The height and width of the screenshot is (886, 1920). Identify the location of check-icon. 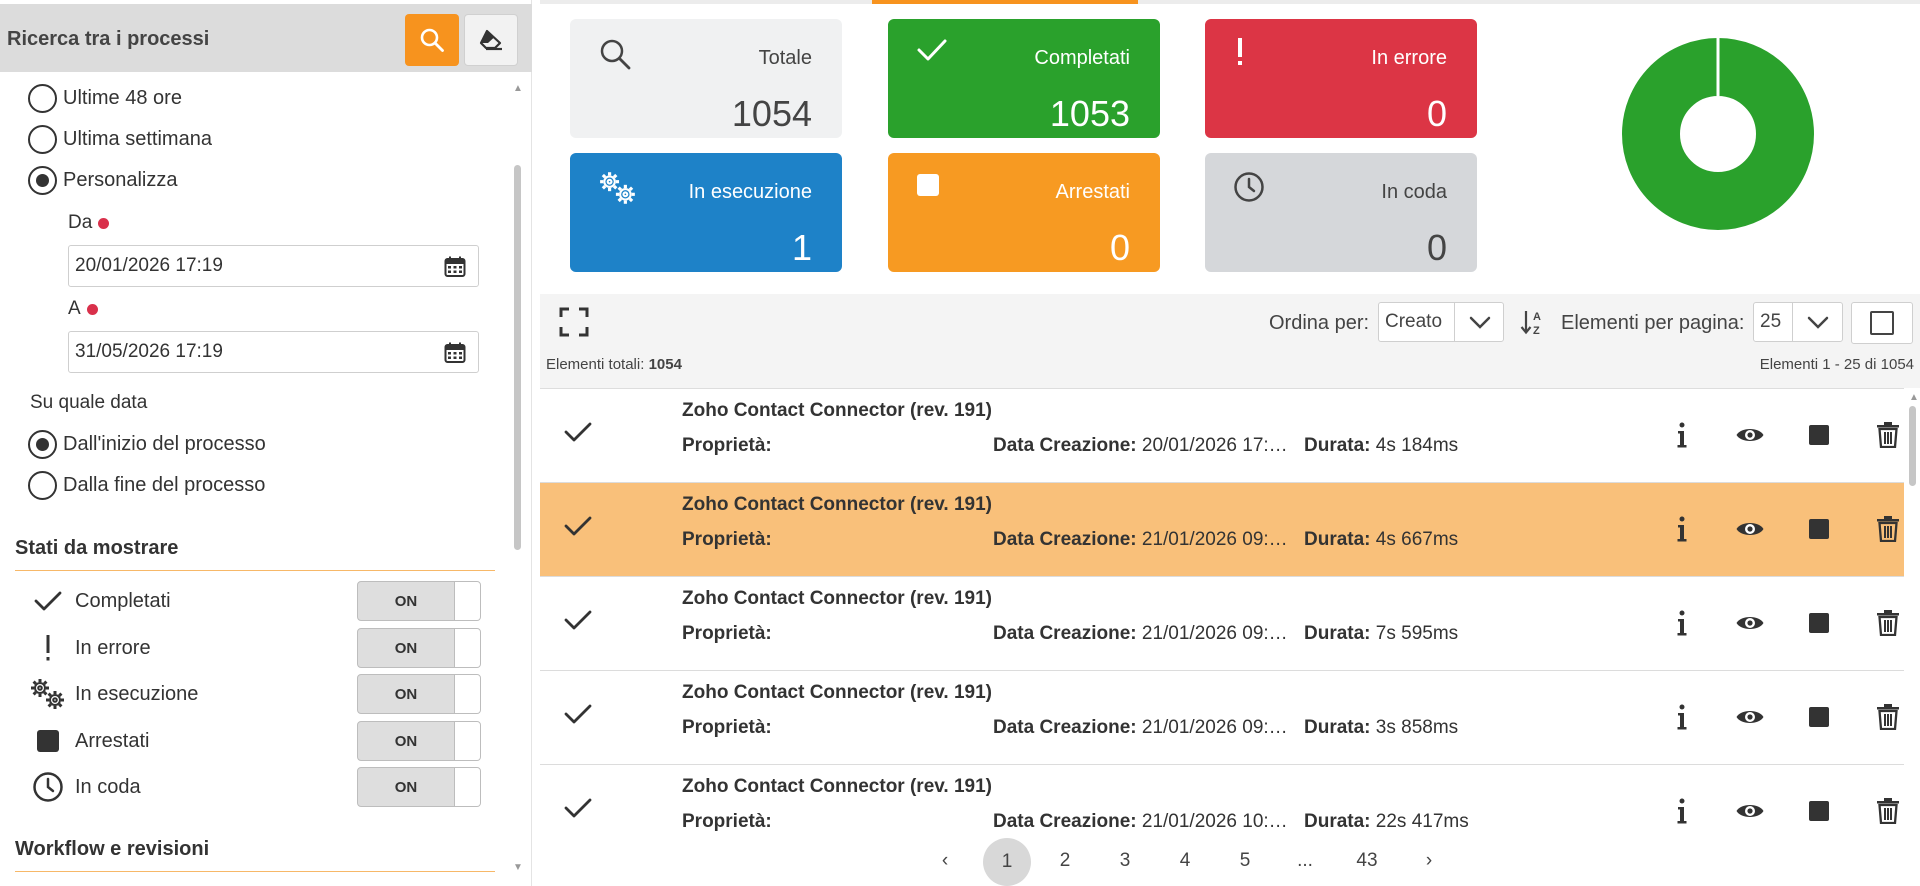
(932, 50).